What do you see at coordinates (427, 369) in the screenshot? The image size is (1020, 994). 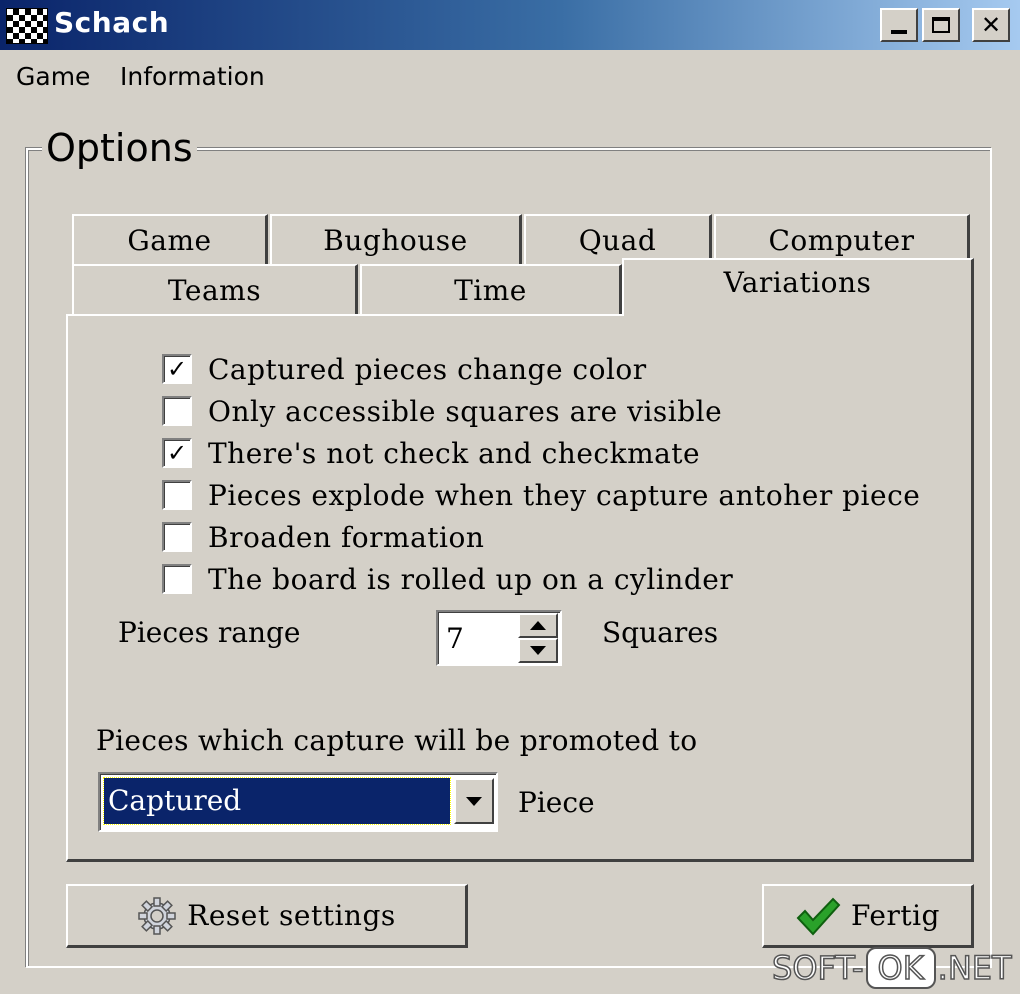 I see `option-label: Captured pieces change color` at bounding box center [427, 369].